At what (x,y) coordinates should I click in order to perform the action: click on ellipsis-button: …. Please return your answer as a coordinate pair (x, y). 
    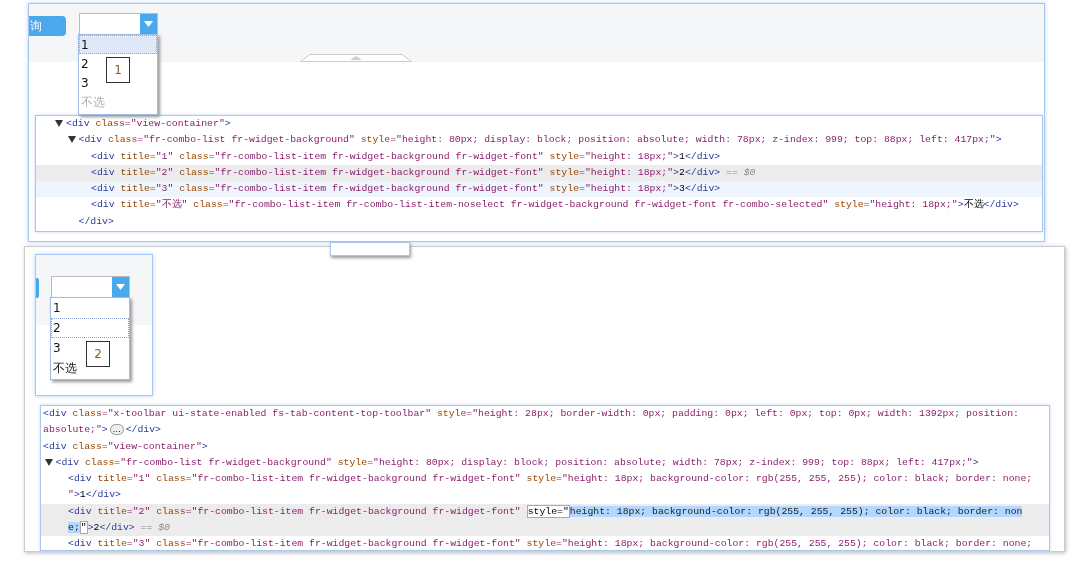
    Looking at the image, I should click on (116, 430).